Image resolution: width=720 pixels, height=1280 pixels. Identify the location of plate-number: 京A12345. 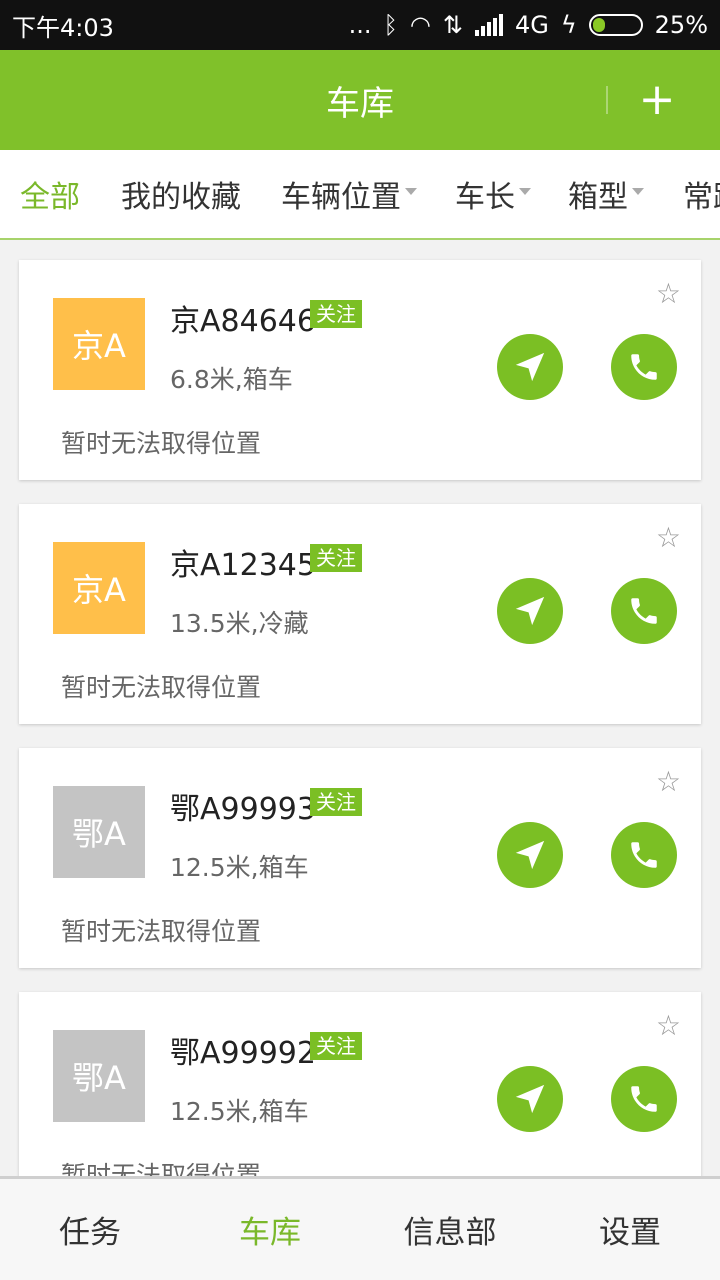
(243, 565).